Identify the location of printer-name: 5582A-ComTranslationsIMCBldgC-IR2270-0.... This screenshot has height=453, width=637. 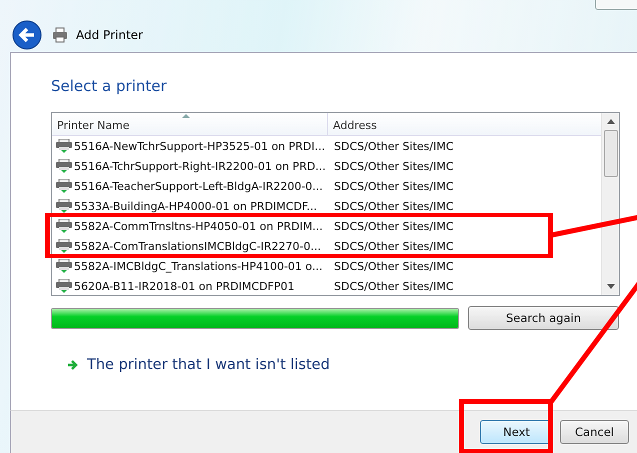
(190, 246).